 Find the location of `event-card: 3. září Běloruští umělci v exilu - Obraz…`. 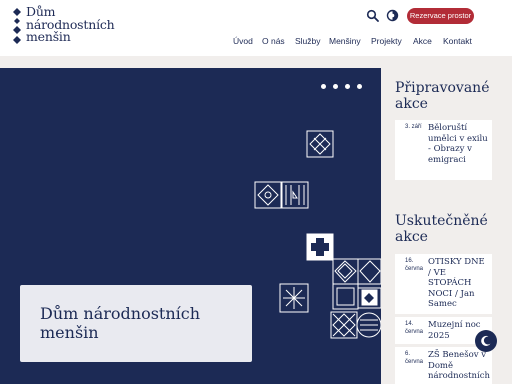

event-card: 3. září Běloruští umělci v exilu - Obraz… is located at coordinates (443, 150).